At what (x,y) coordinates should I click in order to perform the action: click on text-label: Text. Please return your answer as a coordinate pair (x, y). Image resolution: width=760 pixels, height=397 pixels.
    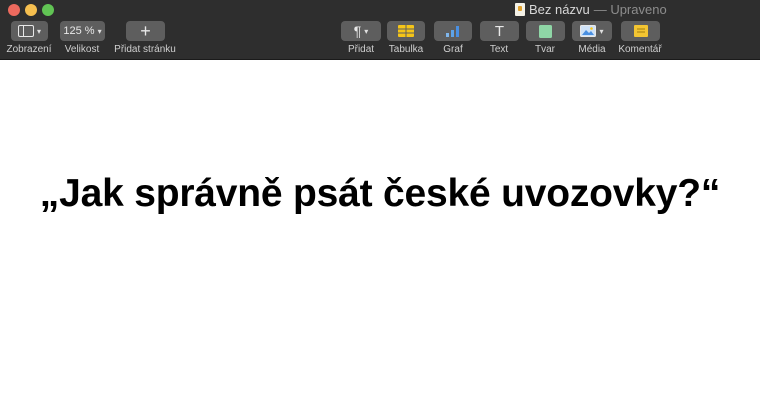
    Looking at the image, I should click on (499, 49).